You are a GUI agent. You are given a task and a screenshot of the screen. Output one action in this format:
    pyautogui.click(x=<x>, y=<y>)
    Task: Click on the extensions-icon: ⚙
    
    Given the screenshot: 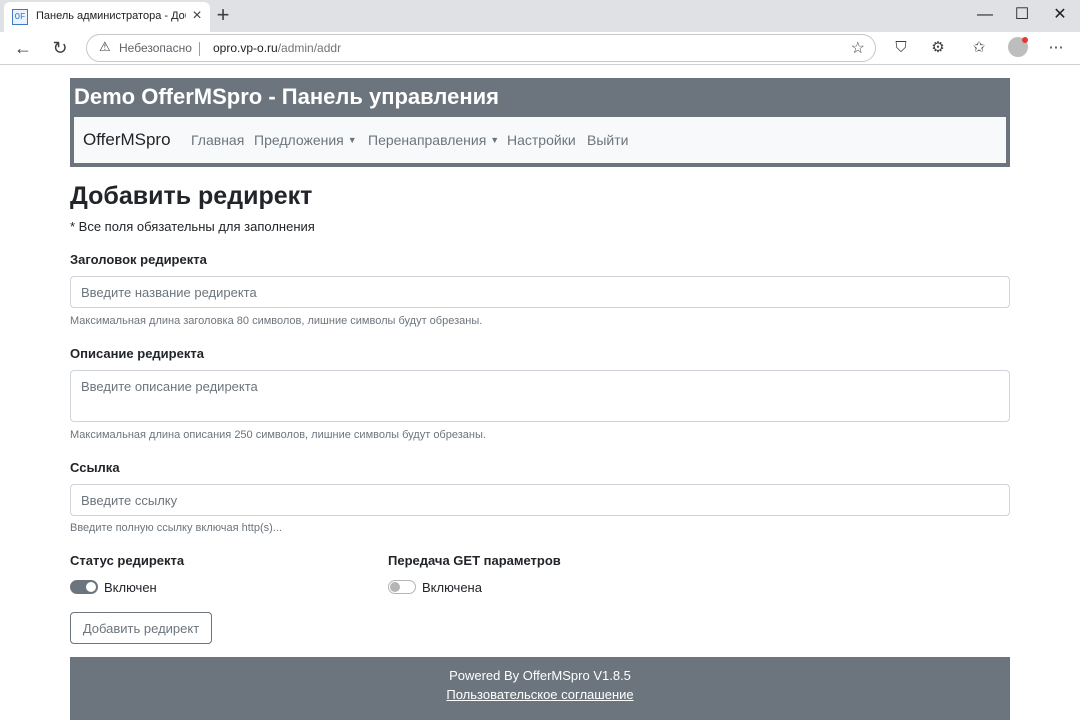 What is the action you would take?
    pyautogui.click(x=938, y=48)
    